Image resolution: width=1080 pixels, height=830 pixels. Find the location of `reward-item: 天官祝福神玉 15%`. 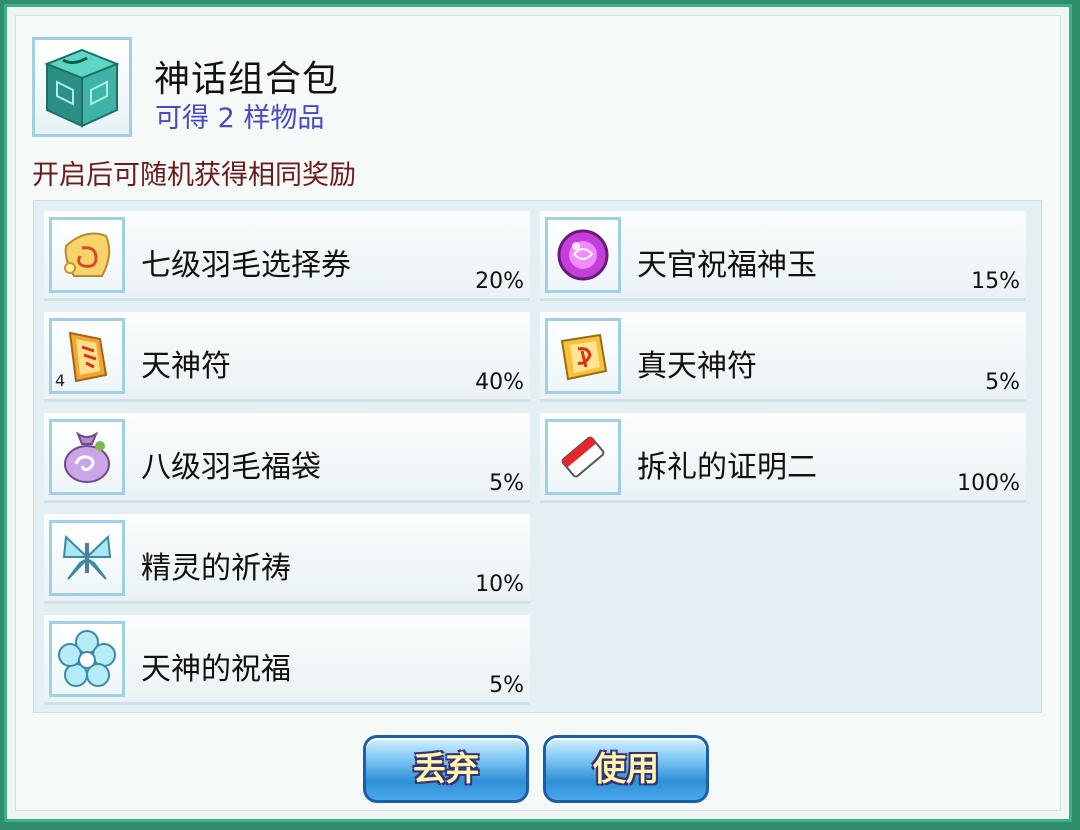

reward-item: 天官祝福神玉 15% is located at coordinates (783, 256).